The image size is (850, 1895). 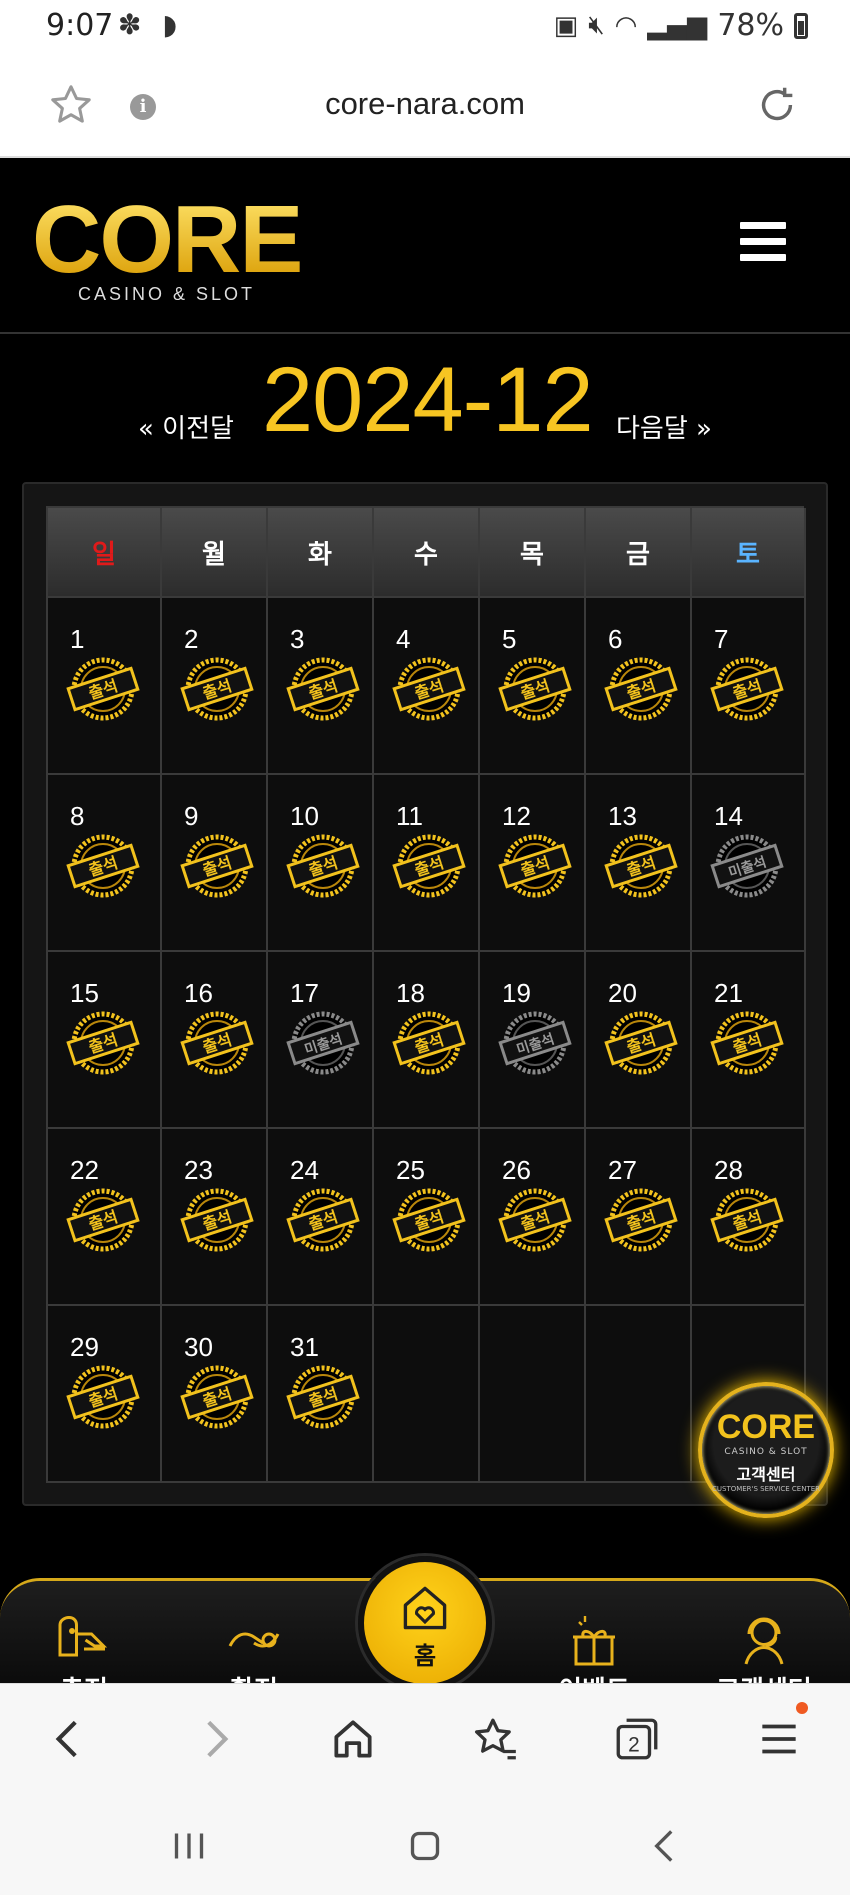 What do you see at coordinates (749, 1217) in the screenshot?
I see `day-cell: 28 출석` at bounding box center [749, 1217].